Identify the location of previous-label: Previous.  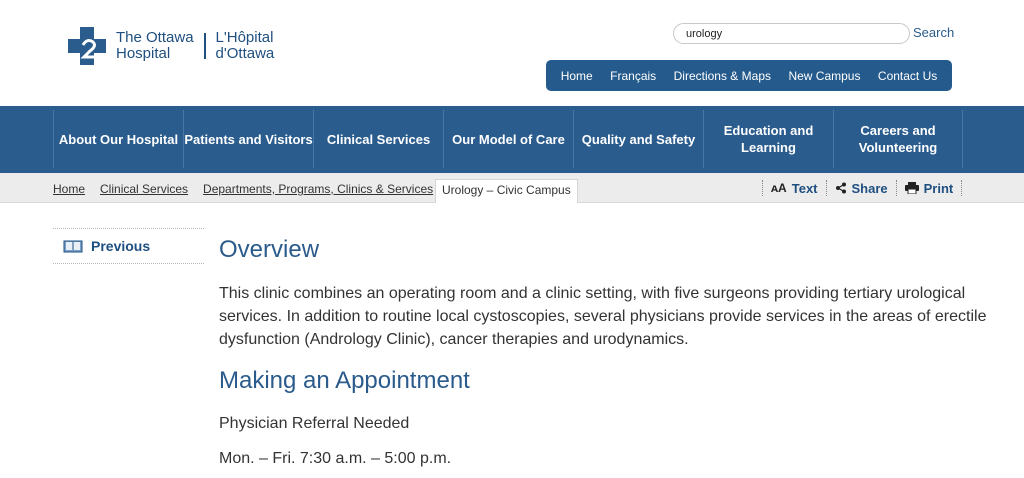
(121, 246).